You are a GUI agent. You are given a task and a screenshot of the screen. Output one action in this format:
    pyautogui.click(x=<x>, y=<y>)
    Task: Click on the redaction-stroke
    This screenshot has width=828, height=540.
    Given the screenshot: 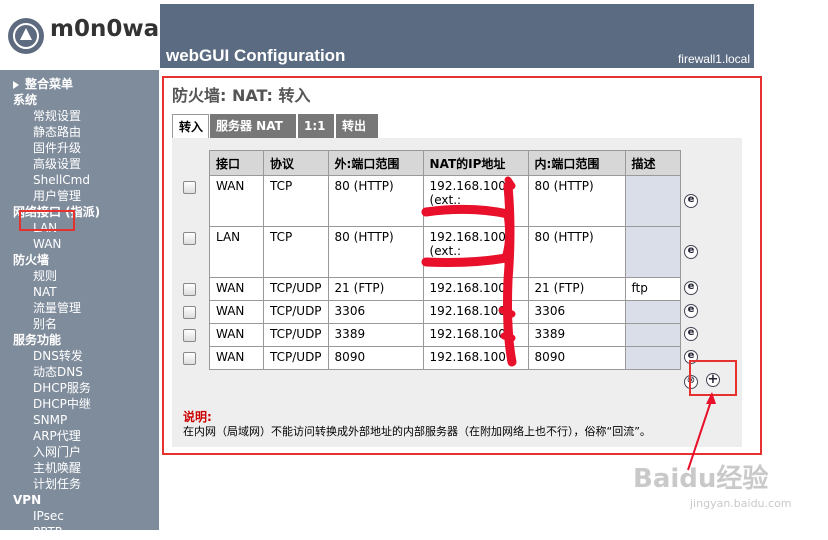 What is the action you would take?
    pyautogui.click(x=469, y=274)
    